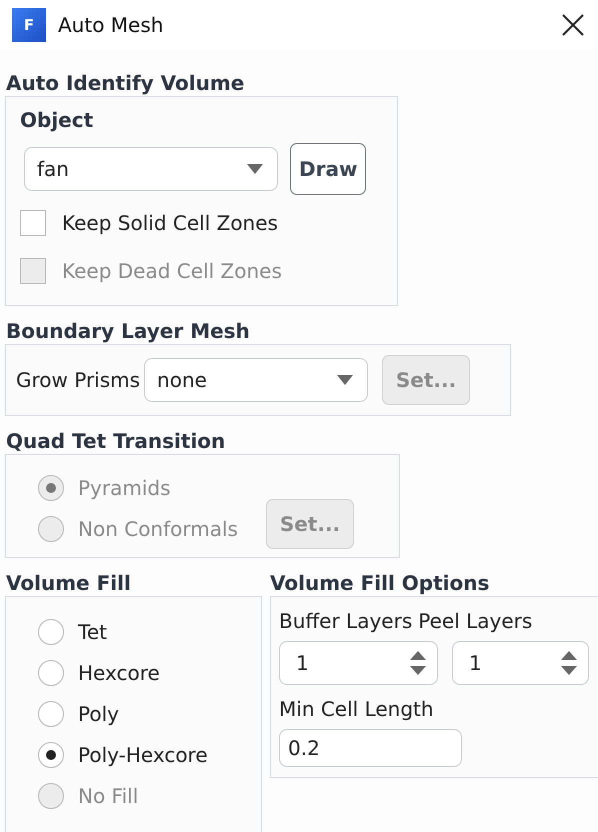 Image resolution: width=598 pixels, height=832 pixels. What do you see at coordinates (68, 583) in the screenshot?
I see `section-heading: Volume Fill` at bounding box center [68, 583].